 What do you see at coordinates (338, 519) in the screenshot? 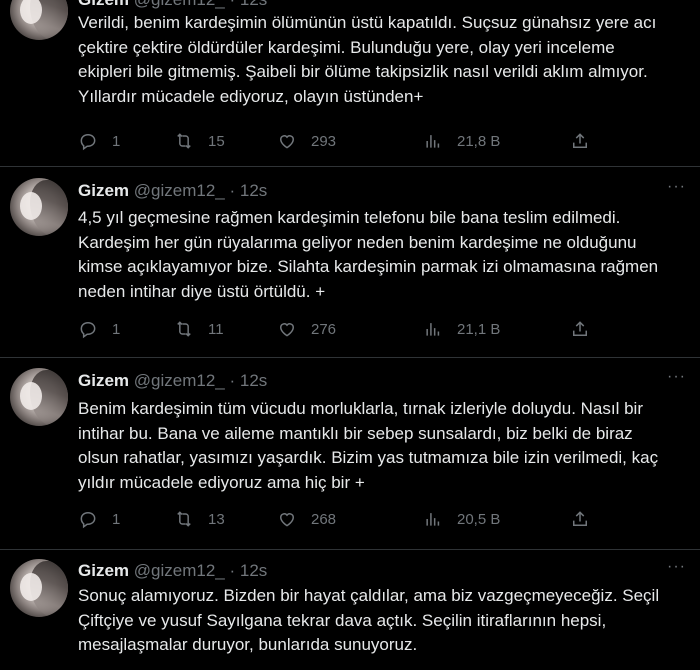
I see `tweet-actions: 1 13 268 20,5 B` at bounding box center [338, 519].